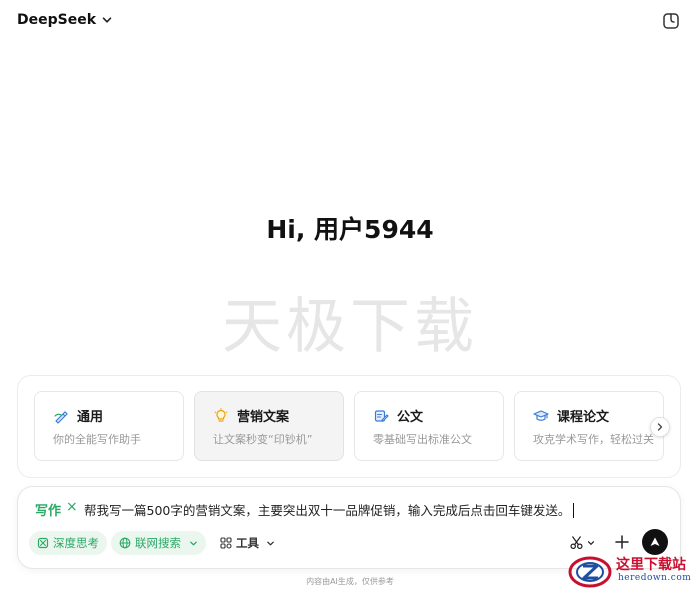 This screenshot has width=700, height=589. I want to click on logo-badge-icon, so click(590, 572).